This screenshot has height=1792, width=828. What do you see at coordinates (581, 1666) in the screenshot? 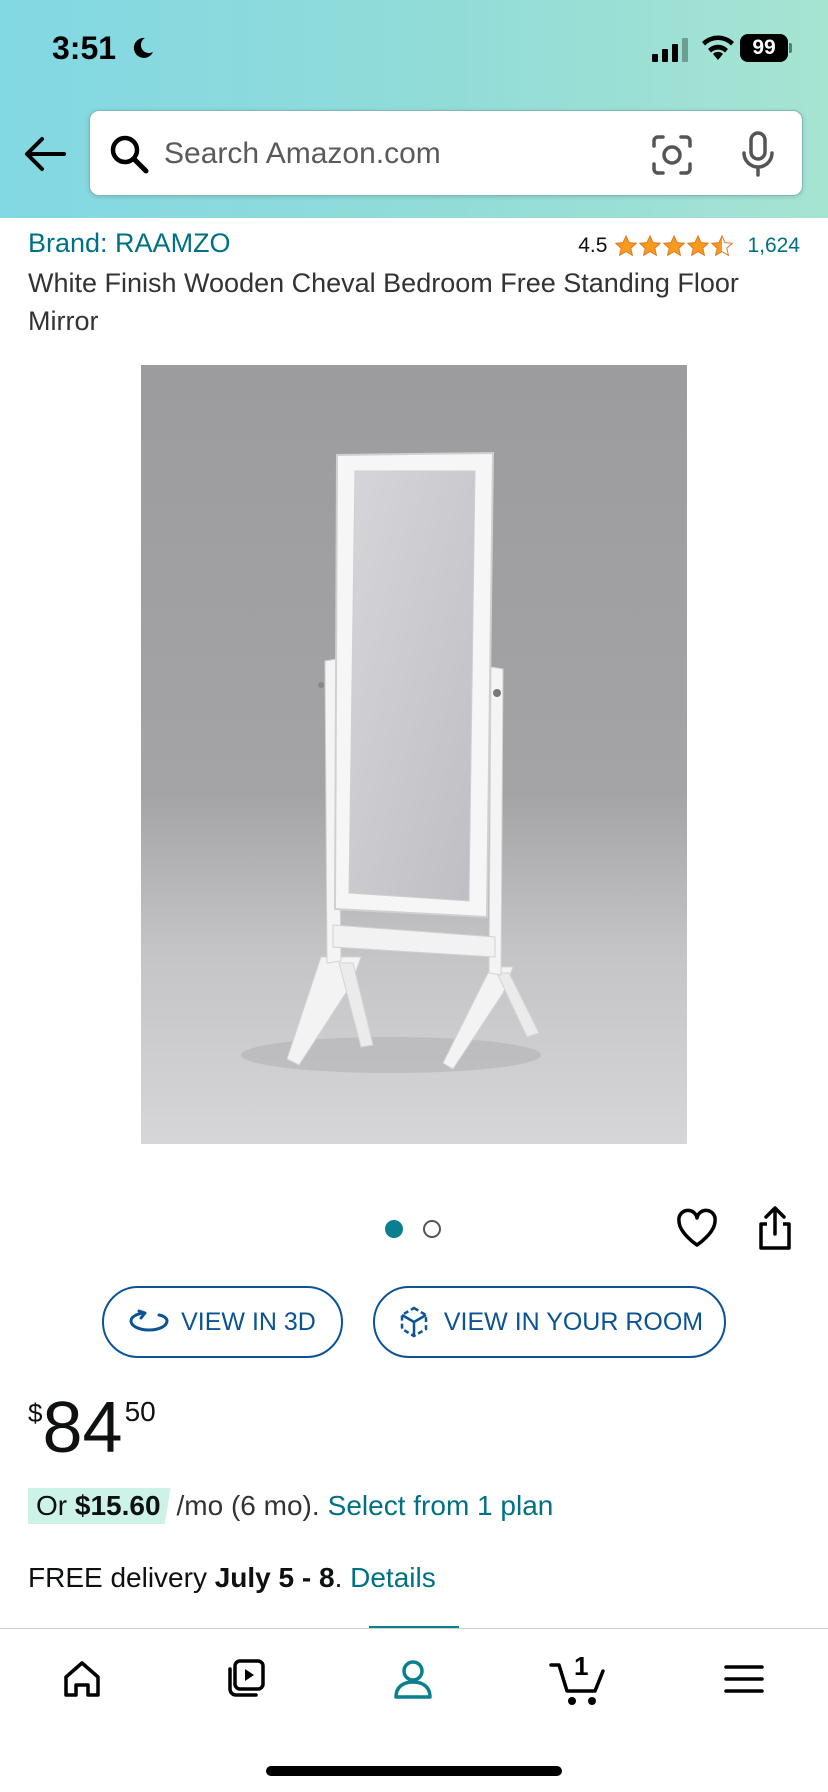
I see `cart-count: 1` at bounding box center [581, 1666].